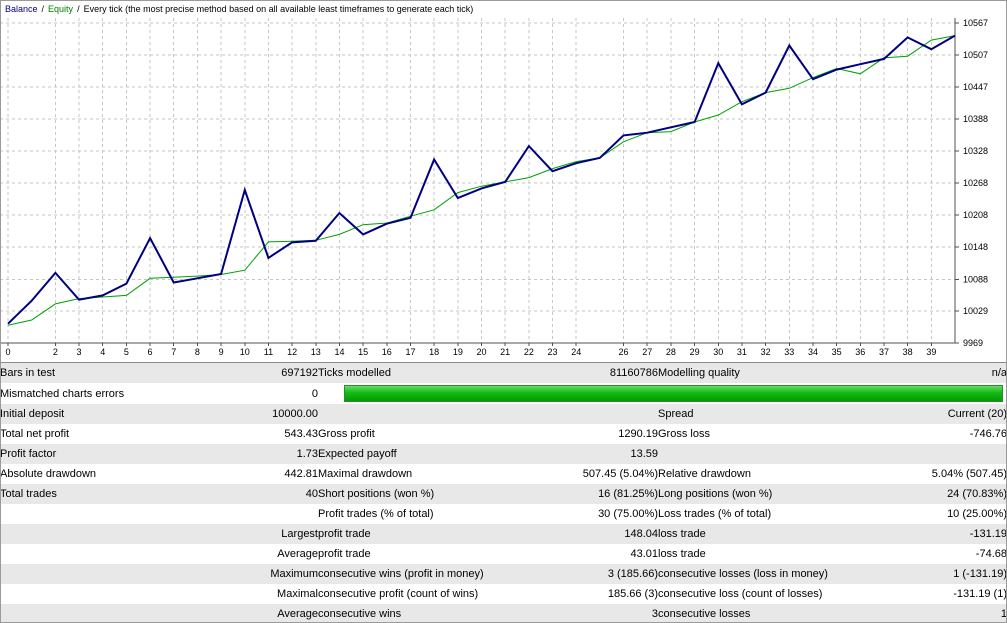 The height and width of the screenshot is (623, 1007). I want to click on stat-value: 0, so click(314, 393).